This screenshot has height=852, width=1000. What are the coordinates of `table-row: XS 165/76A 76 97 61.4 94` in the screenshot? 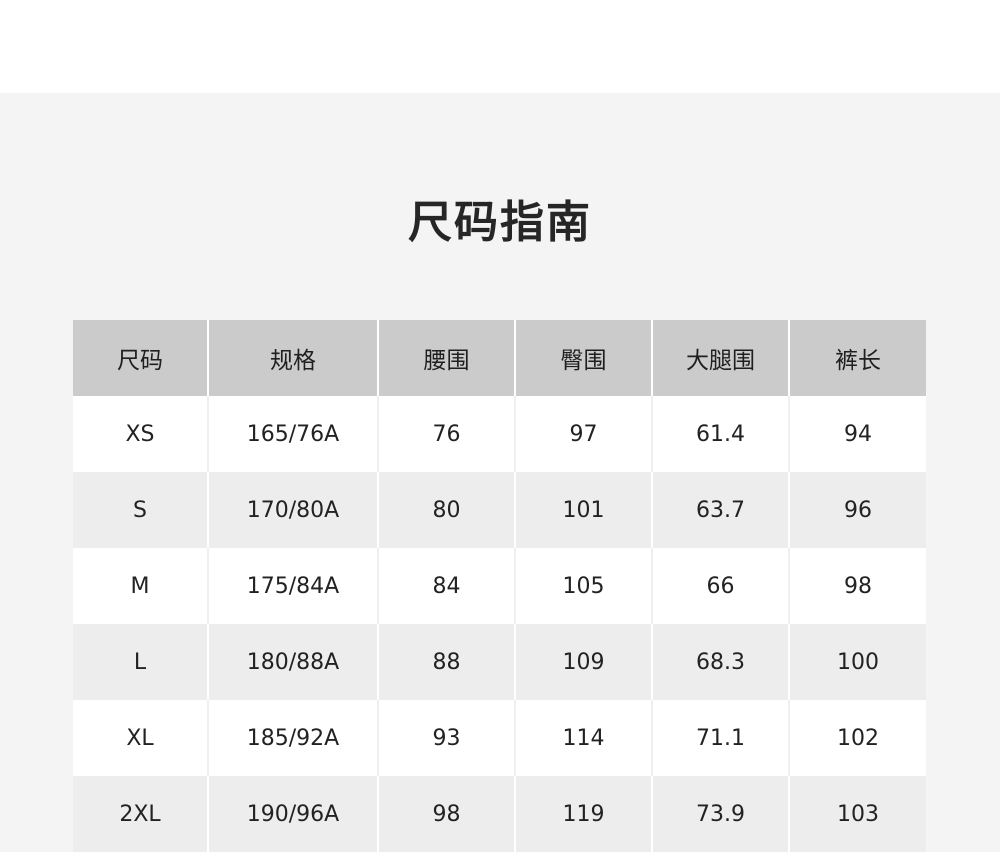 It's located at (499, 434).